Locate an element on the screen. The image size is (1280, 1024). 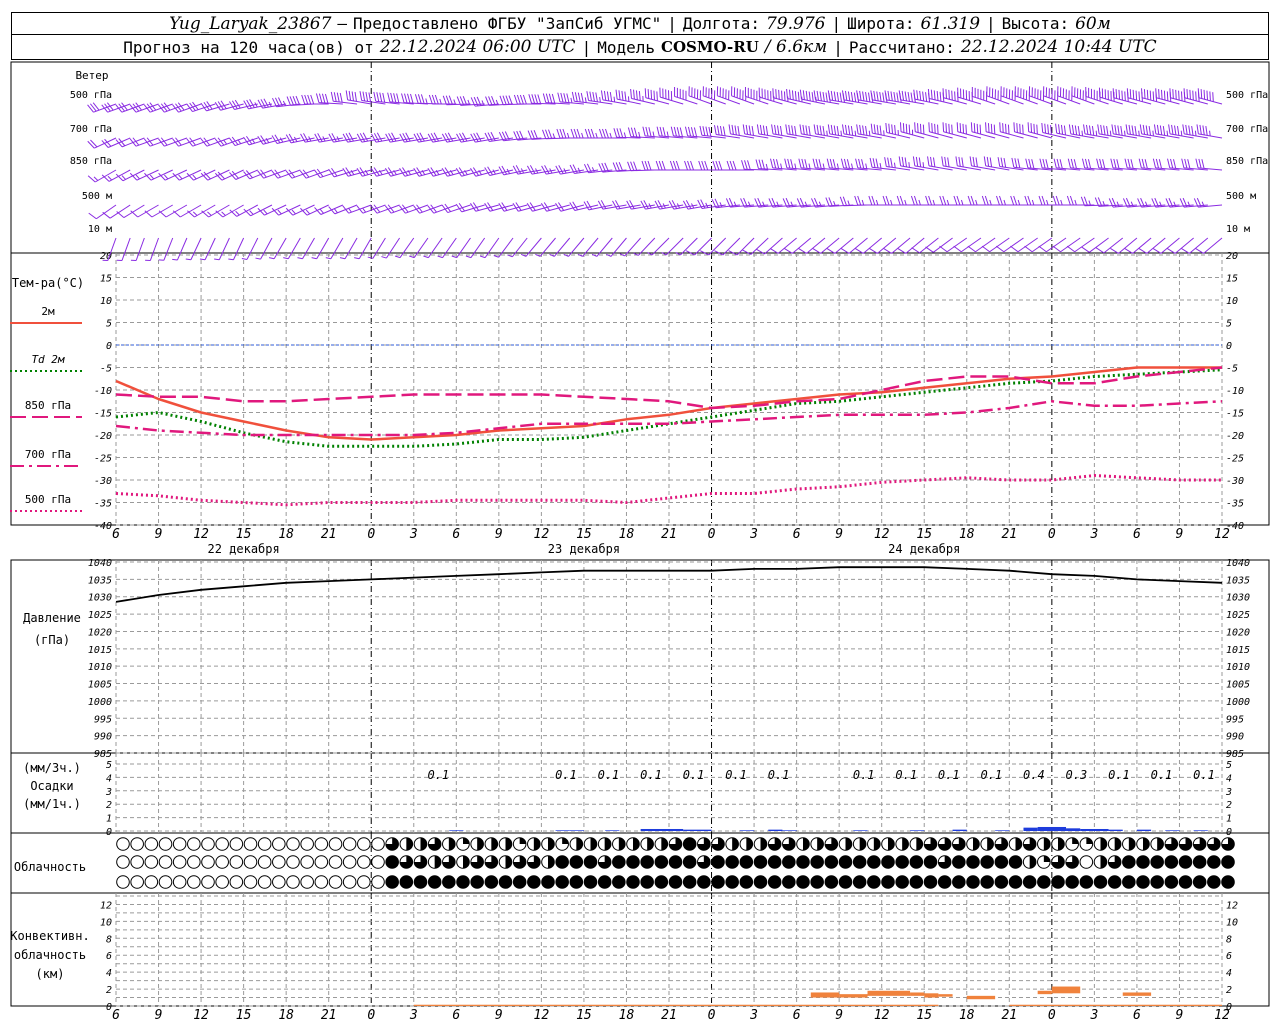
convective-bar is located at coordinates (981, 997).